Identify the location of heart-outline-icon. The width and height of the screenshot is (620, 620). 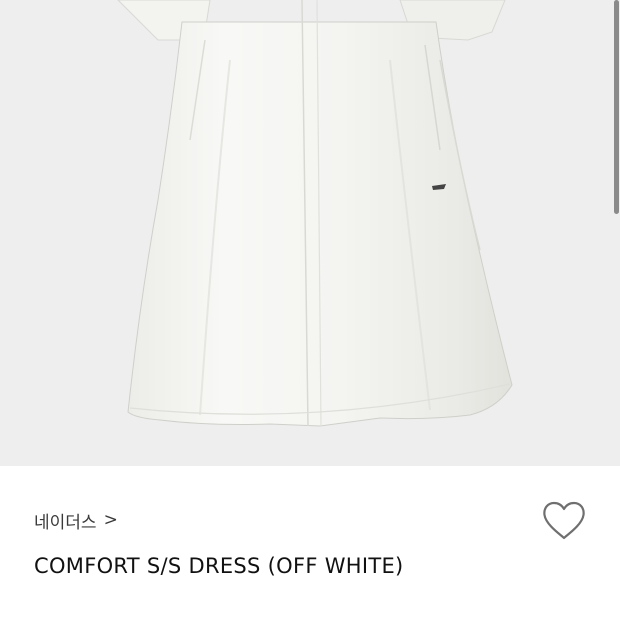
(564, 520).